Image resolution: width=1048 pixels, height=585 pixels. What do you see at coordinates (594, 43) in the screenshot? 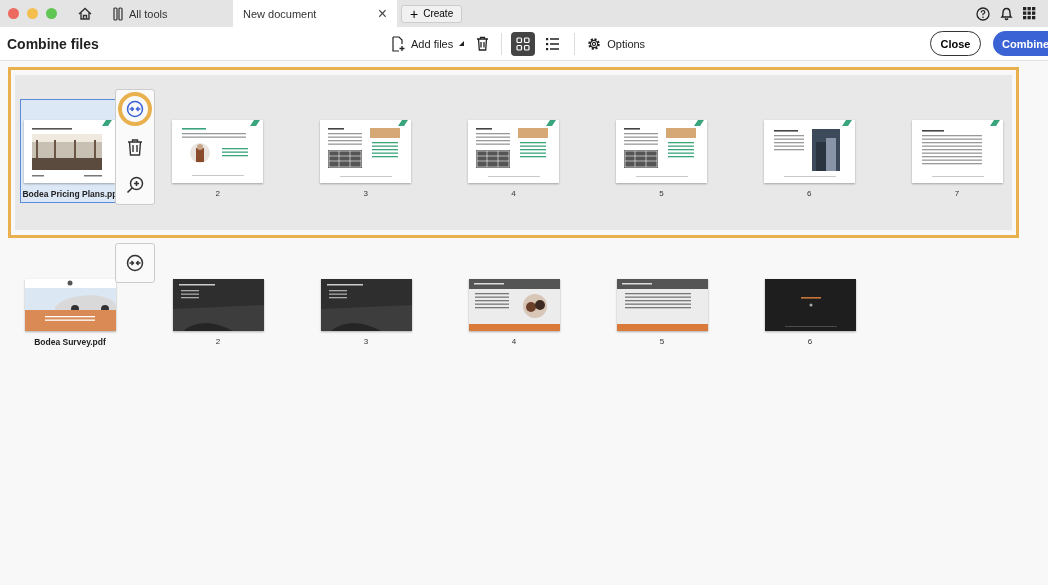
I see `settings-icon` at bounding box center [594, 43].